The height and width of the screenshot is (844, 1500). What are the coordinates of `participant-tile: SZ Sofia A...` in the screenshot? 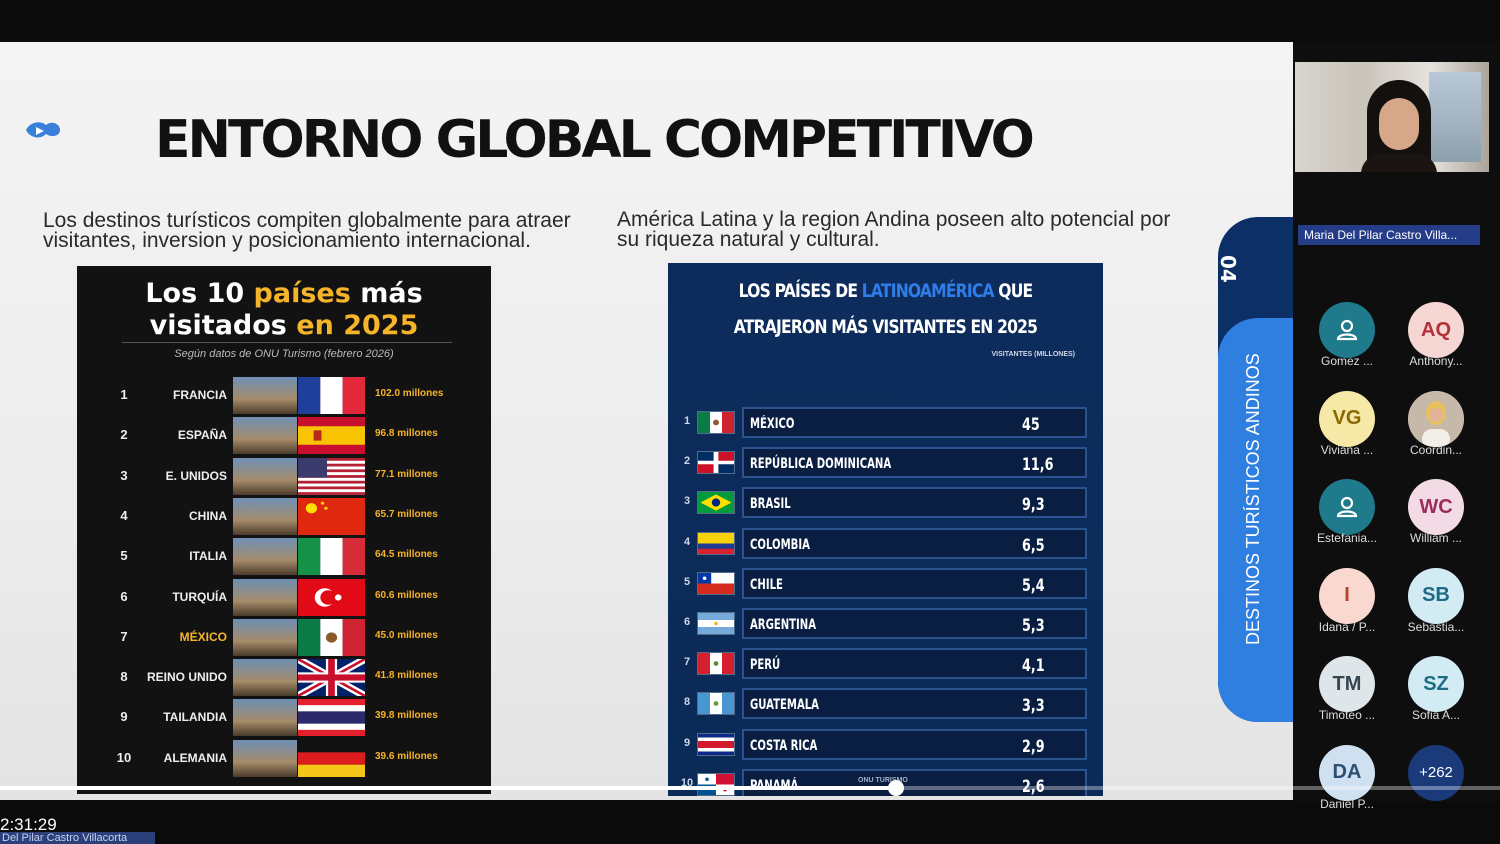 It's located at (1436, 696).